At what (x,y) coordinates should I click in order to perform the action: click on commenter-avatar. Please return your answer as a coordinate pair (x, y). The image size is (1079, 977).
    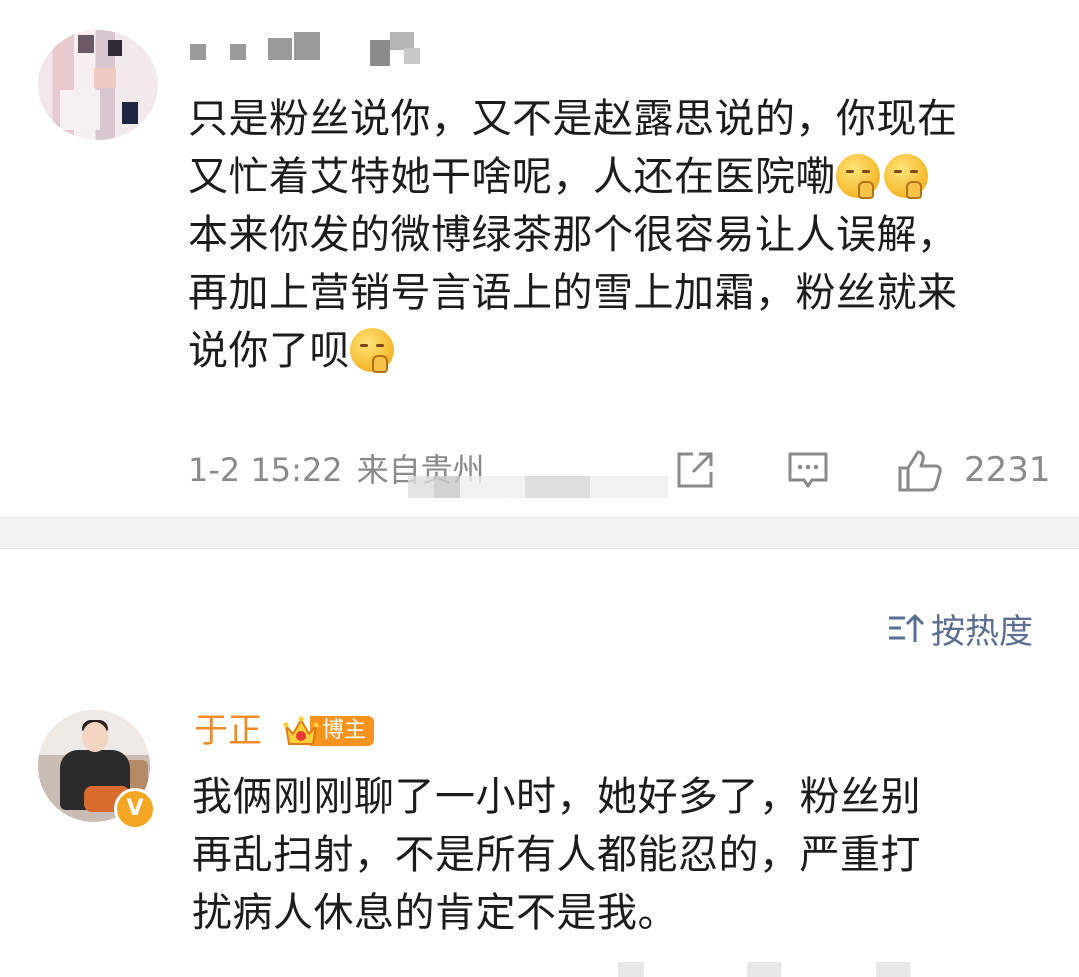
    Looking at the image, I should click on (98, 85).